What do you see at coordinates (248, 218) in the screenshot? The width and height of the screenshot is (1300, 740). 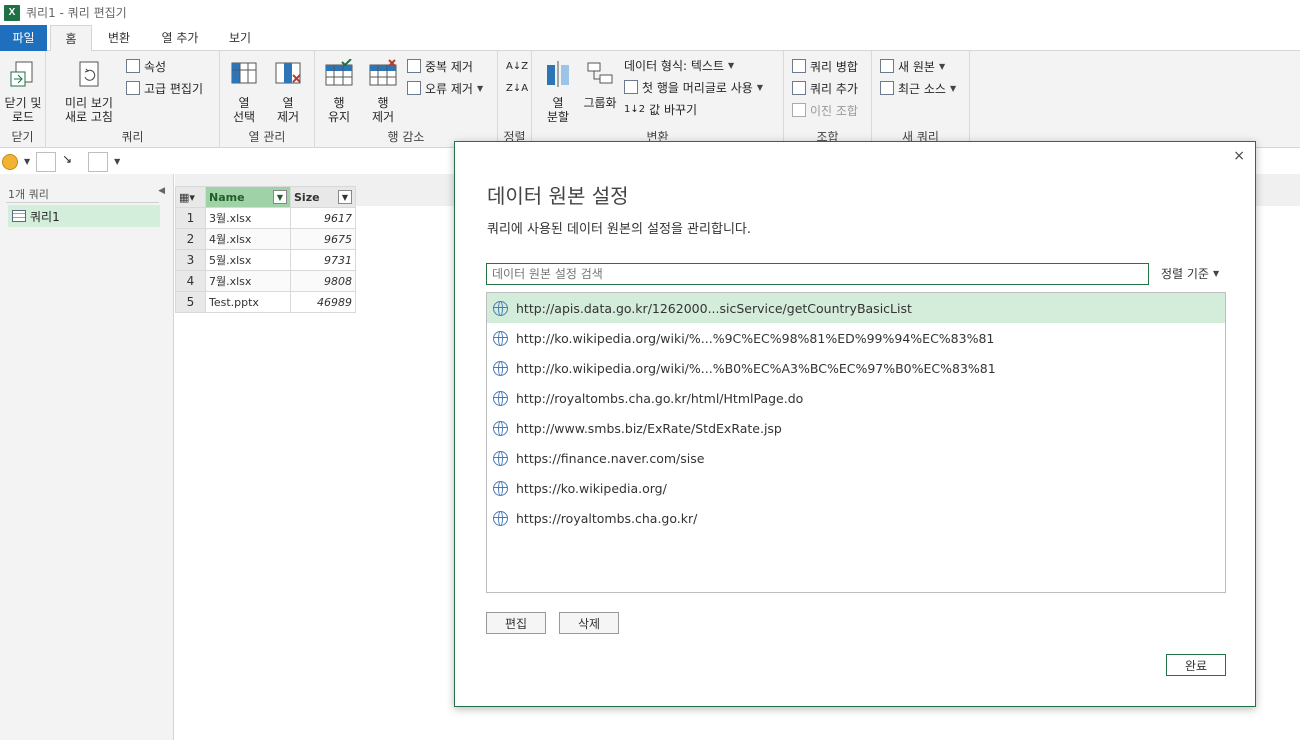 I see `cell-name: 3월.xlsx` at bounding box center [248, 218].